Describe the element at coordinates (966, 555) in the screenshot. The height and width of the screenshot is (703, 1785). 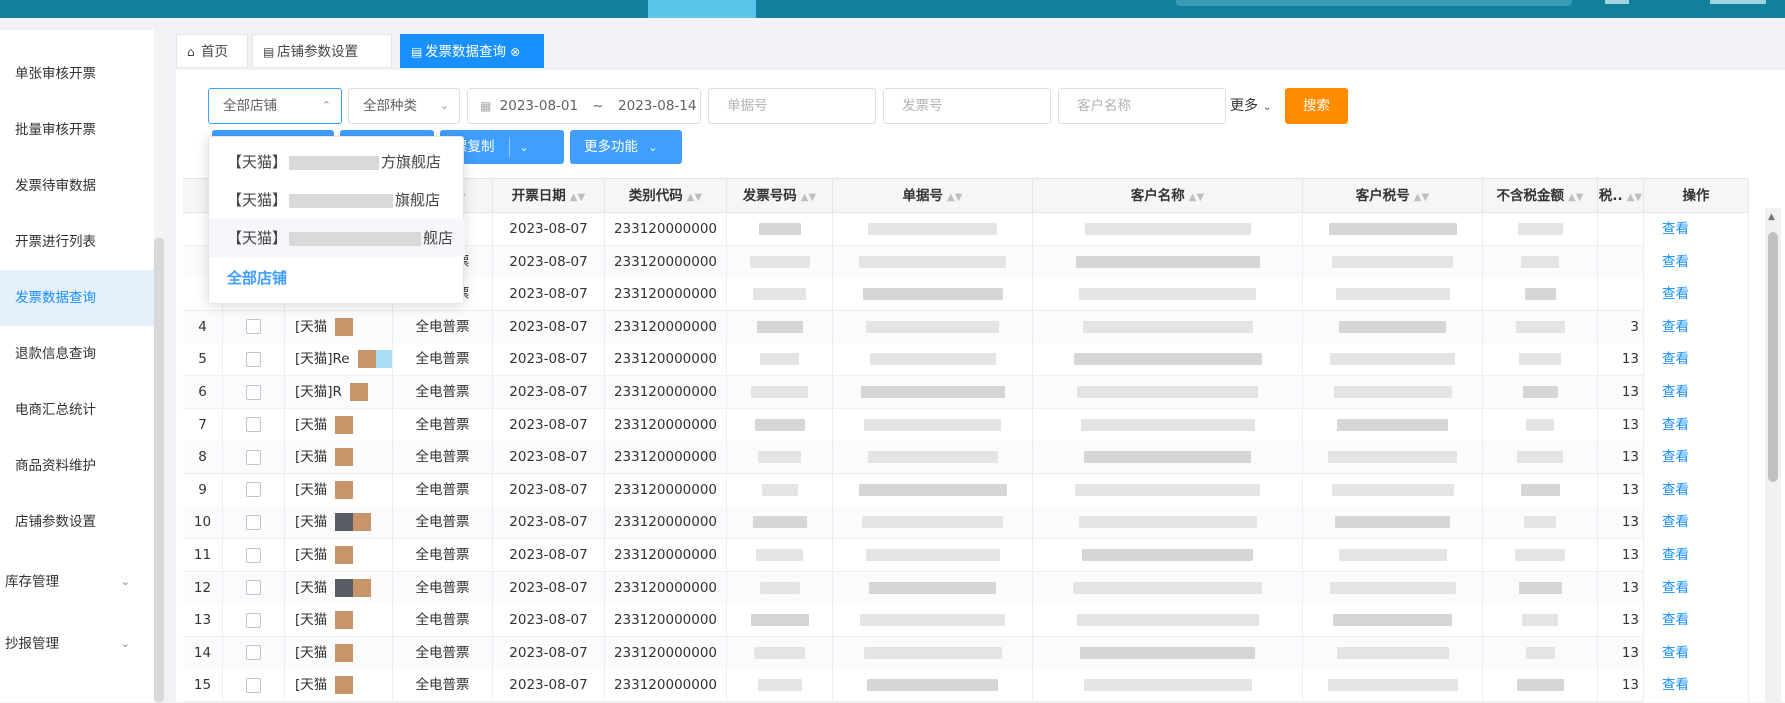
I see `table-row: 11 [天猫 全电普票 2023-08-07 233120000000 13 查看` at that location.